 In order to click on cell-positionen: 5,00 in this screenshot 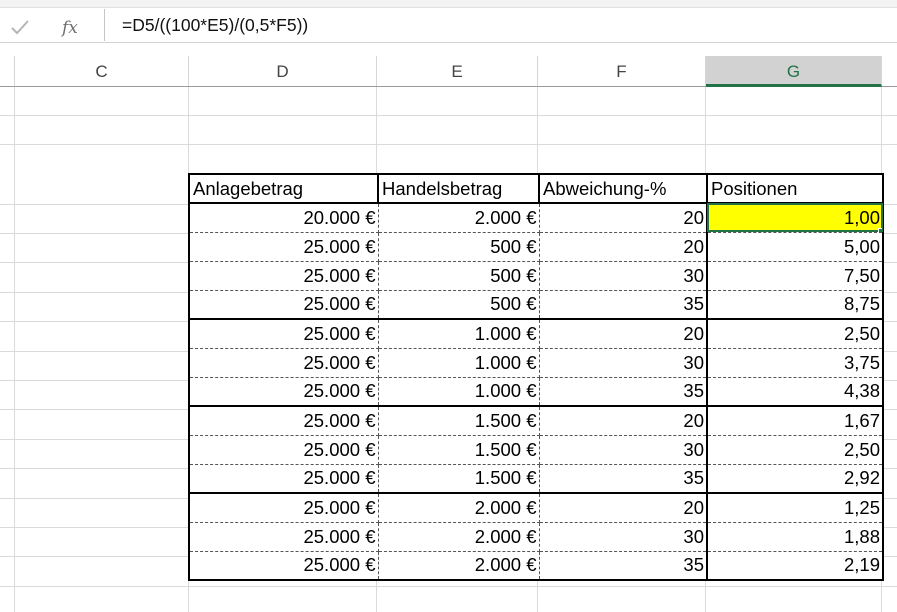, I will do `click(795, 247)`.